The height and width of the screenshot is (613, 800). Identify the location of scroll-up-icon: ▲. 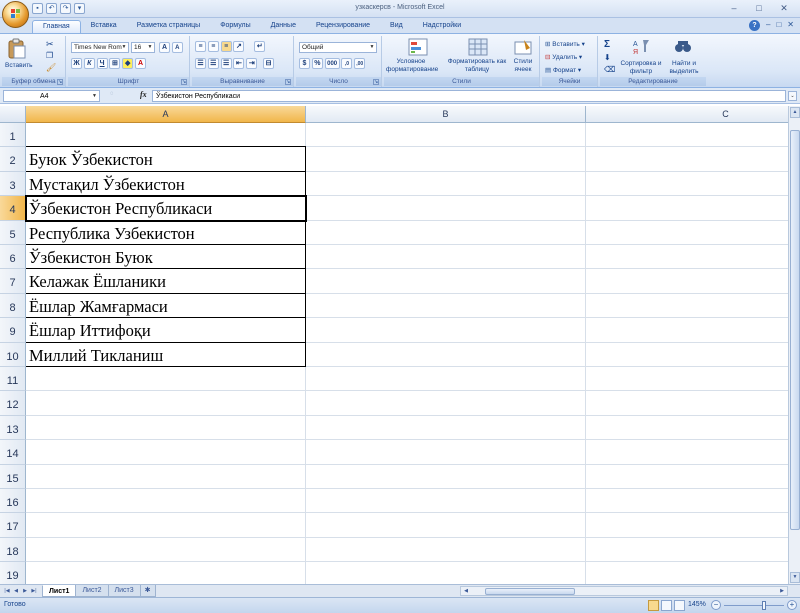
(795, 112).